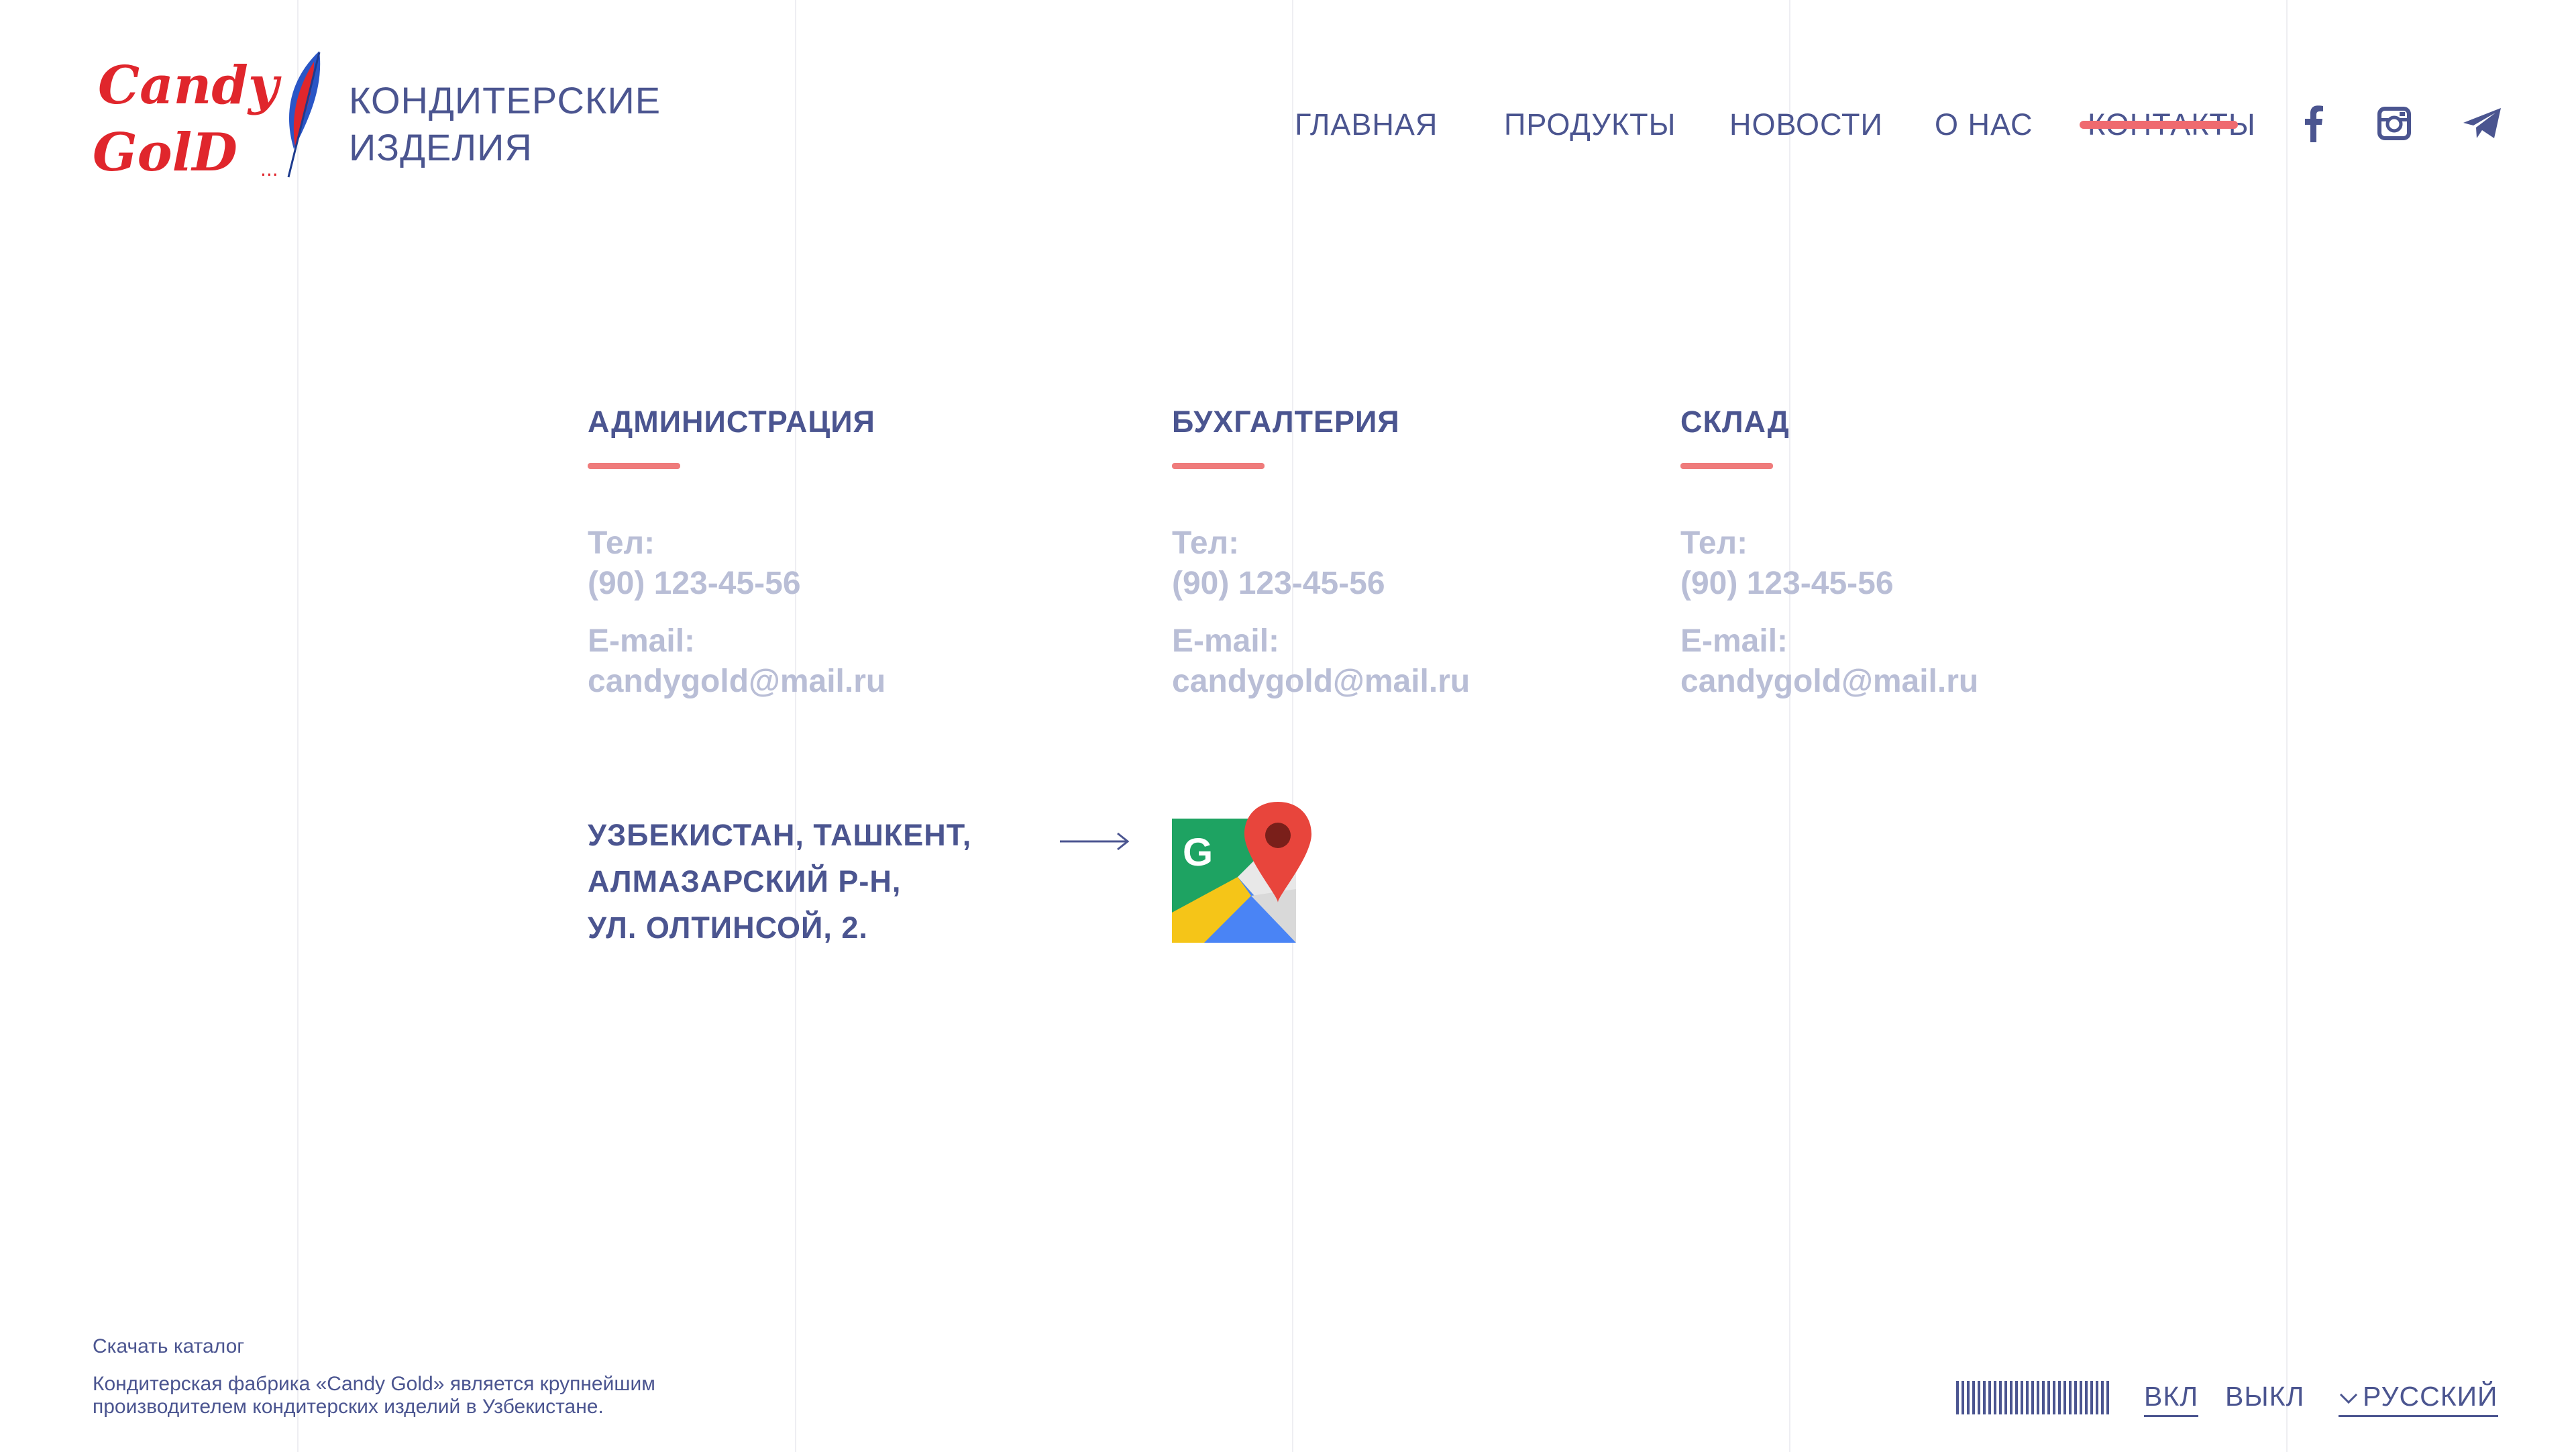 This screenshot has height=1452, width=2576. Describe the element at coordinates (1806, 125) in the screenshot. I see `nav-news: НОВОСТИ` at that location.